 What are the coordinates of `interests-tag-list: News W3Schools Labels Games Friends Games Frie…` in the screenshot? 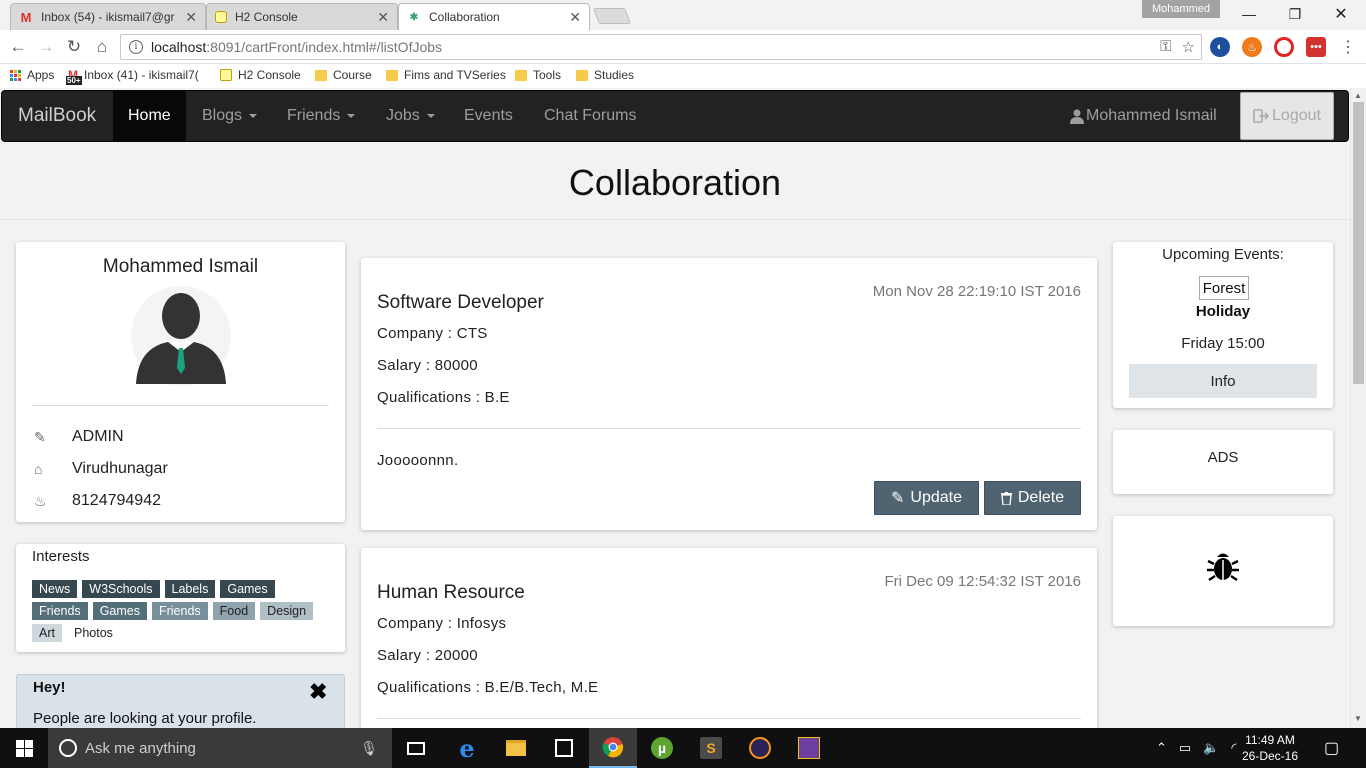 It's located at (182, 613).